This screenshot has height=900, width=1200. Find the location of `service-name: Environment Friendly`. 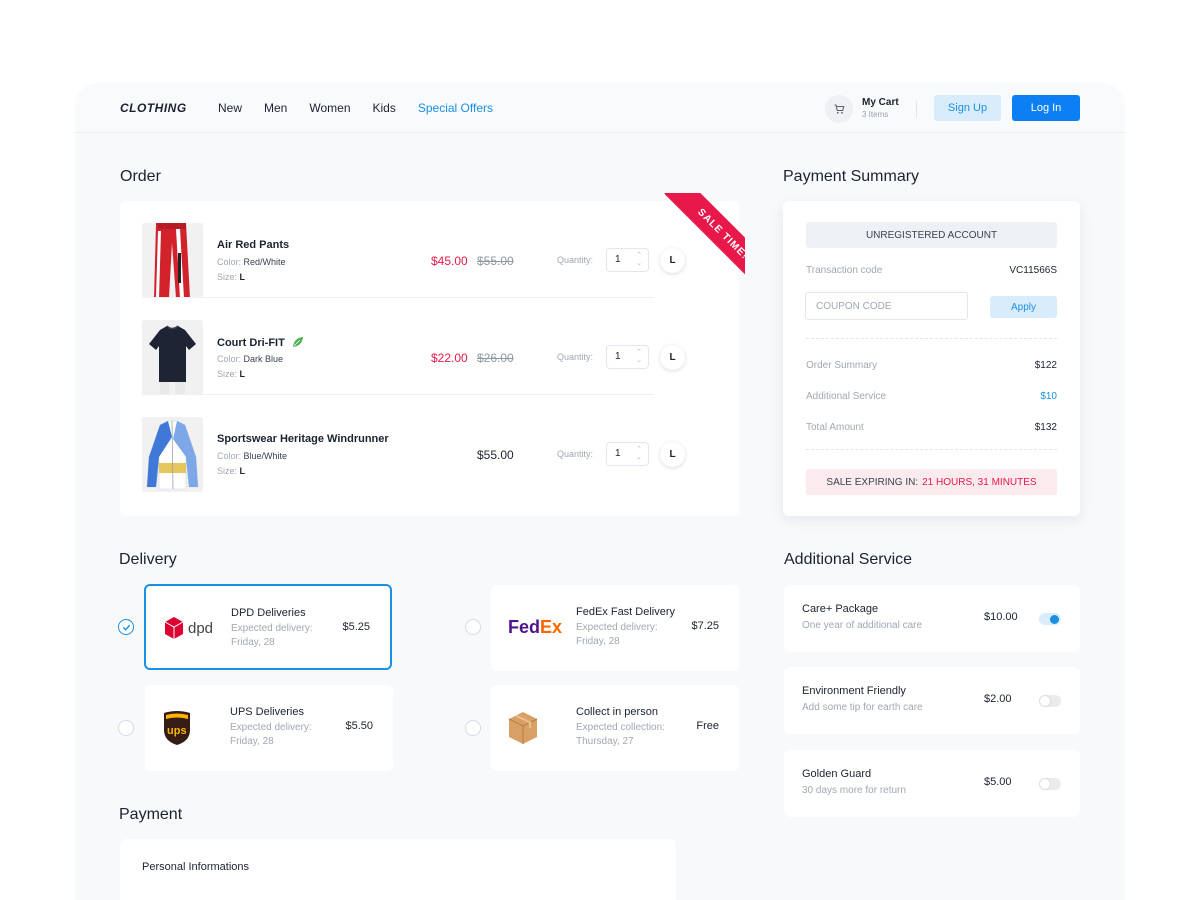

service-name: Environment Friendly is located at coordinates (854, 691).